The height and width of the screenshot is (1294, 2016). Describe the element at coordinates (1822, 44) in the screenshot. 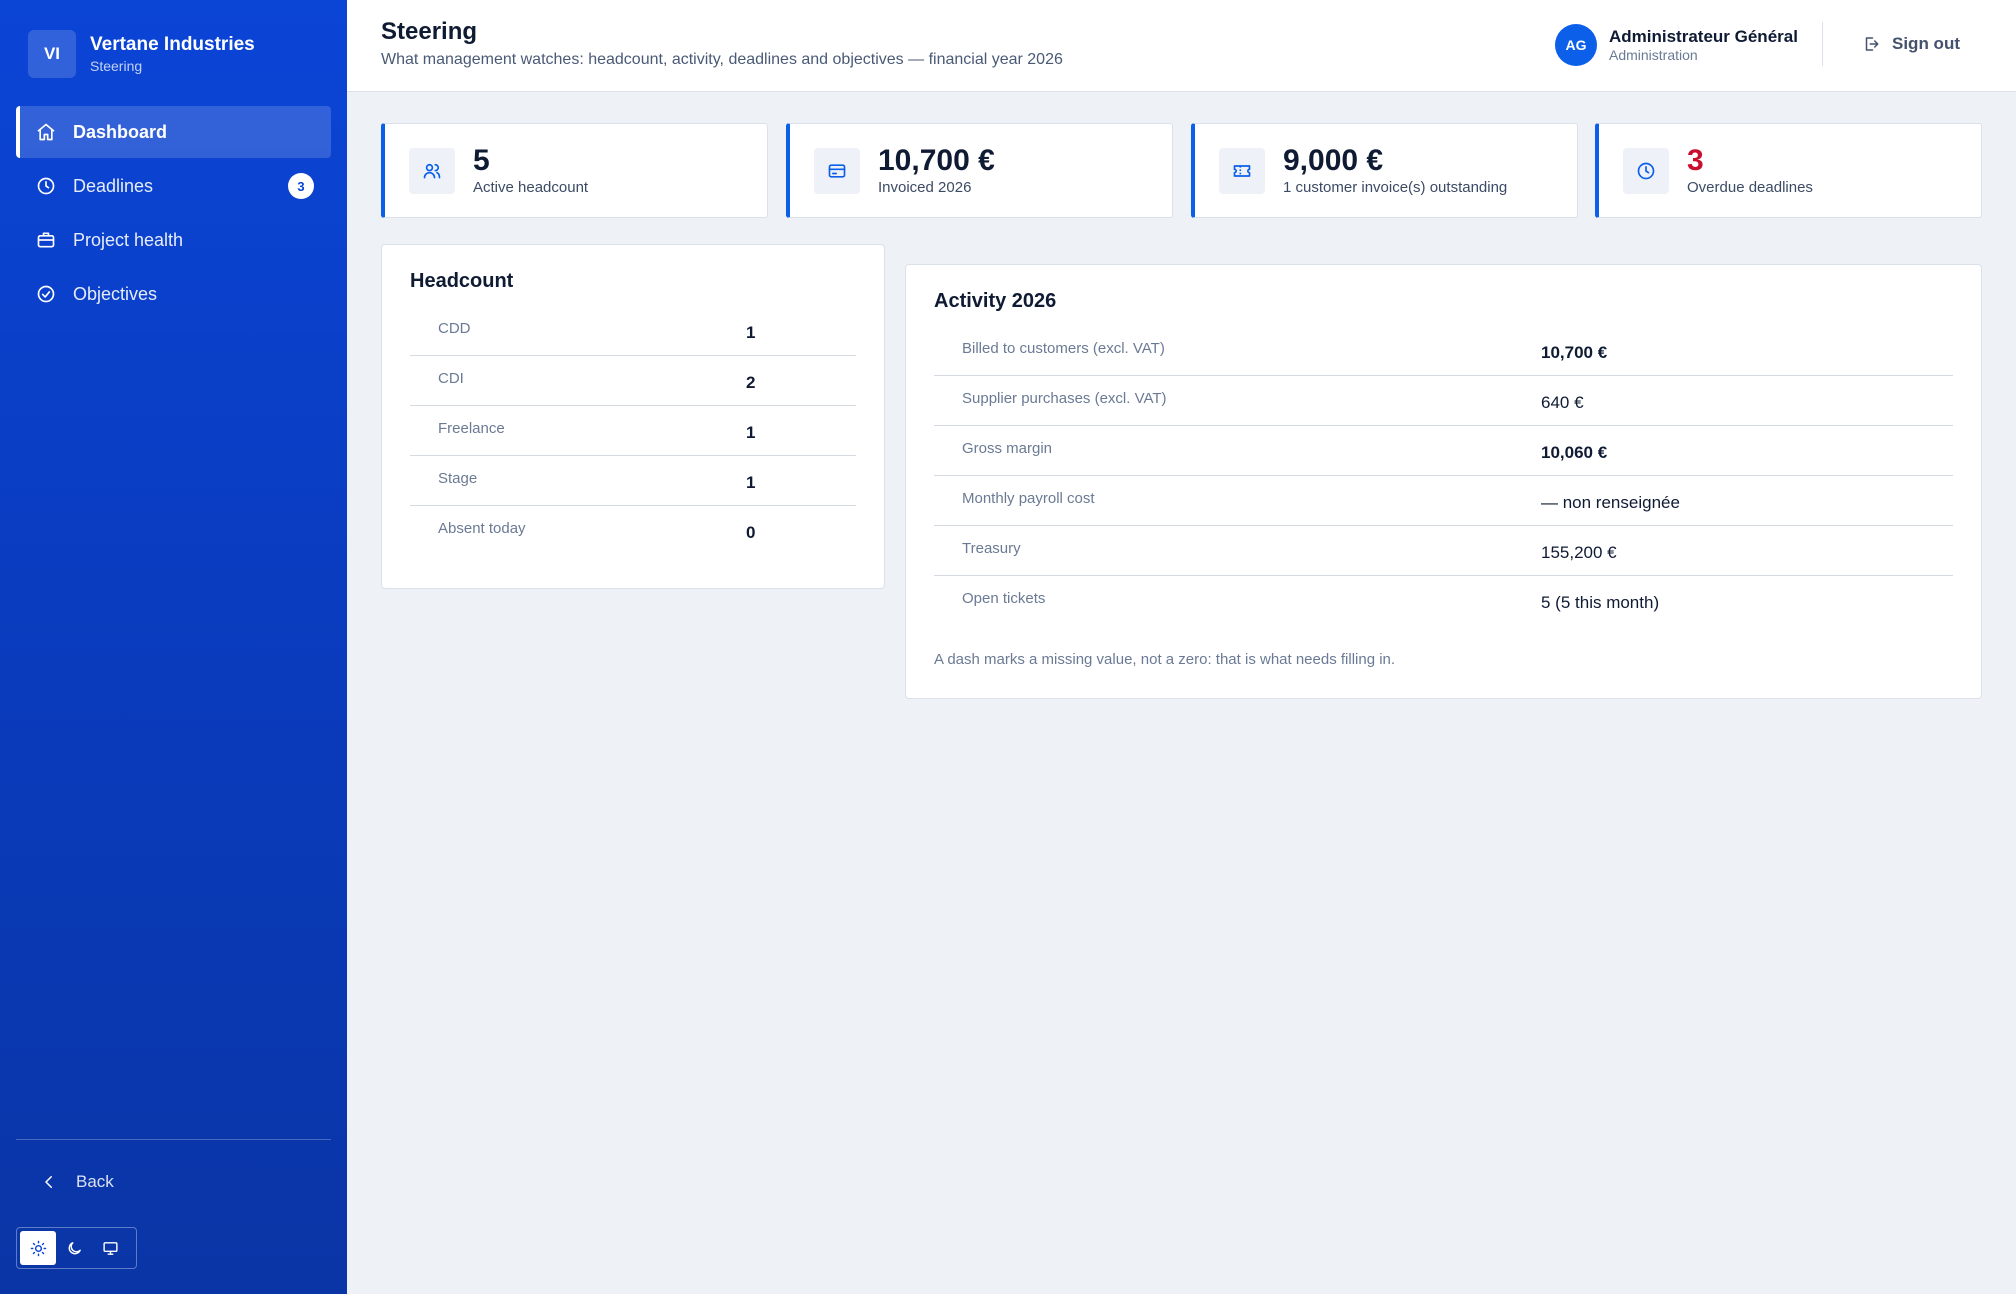

I see `header-divider` at that location.